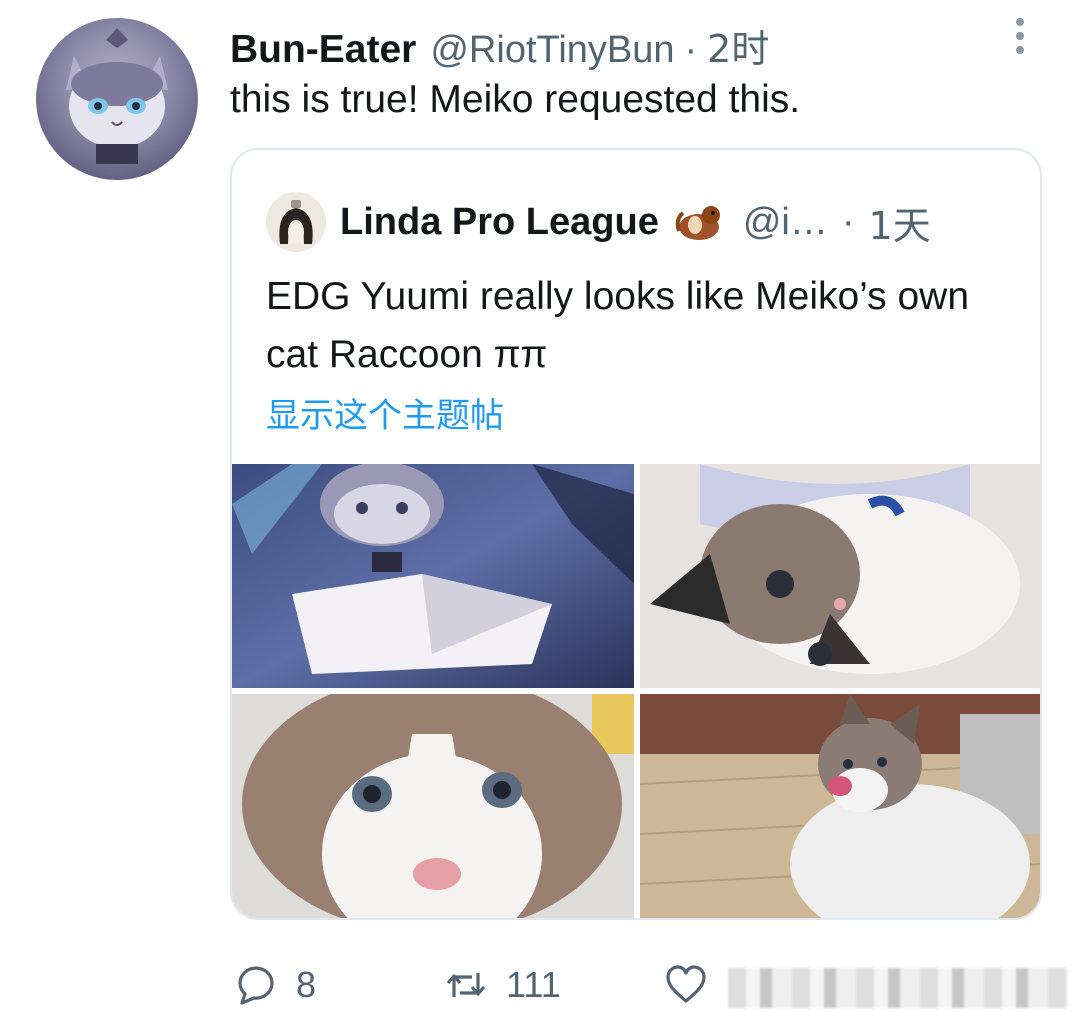  What do you see at coordinates (323, 50) in the screenshot?
I see `display-name: Bun-Eater` at bounding box center [323, 50].